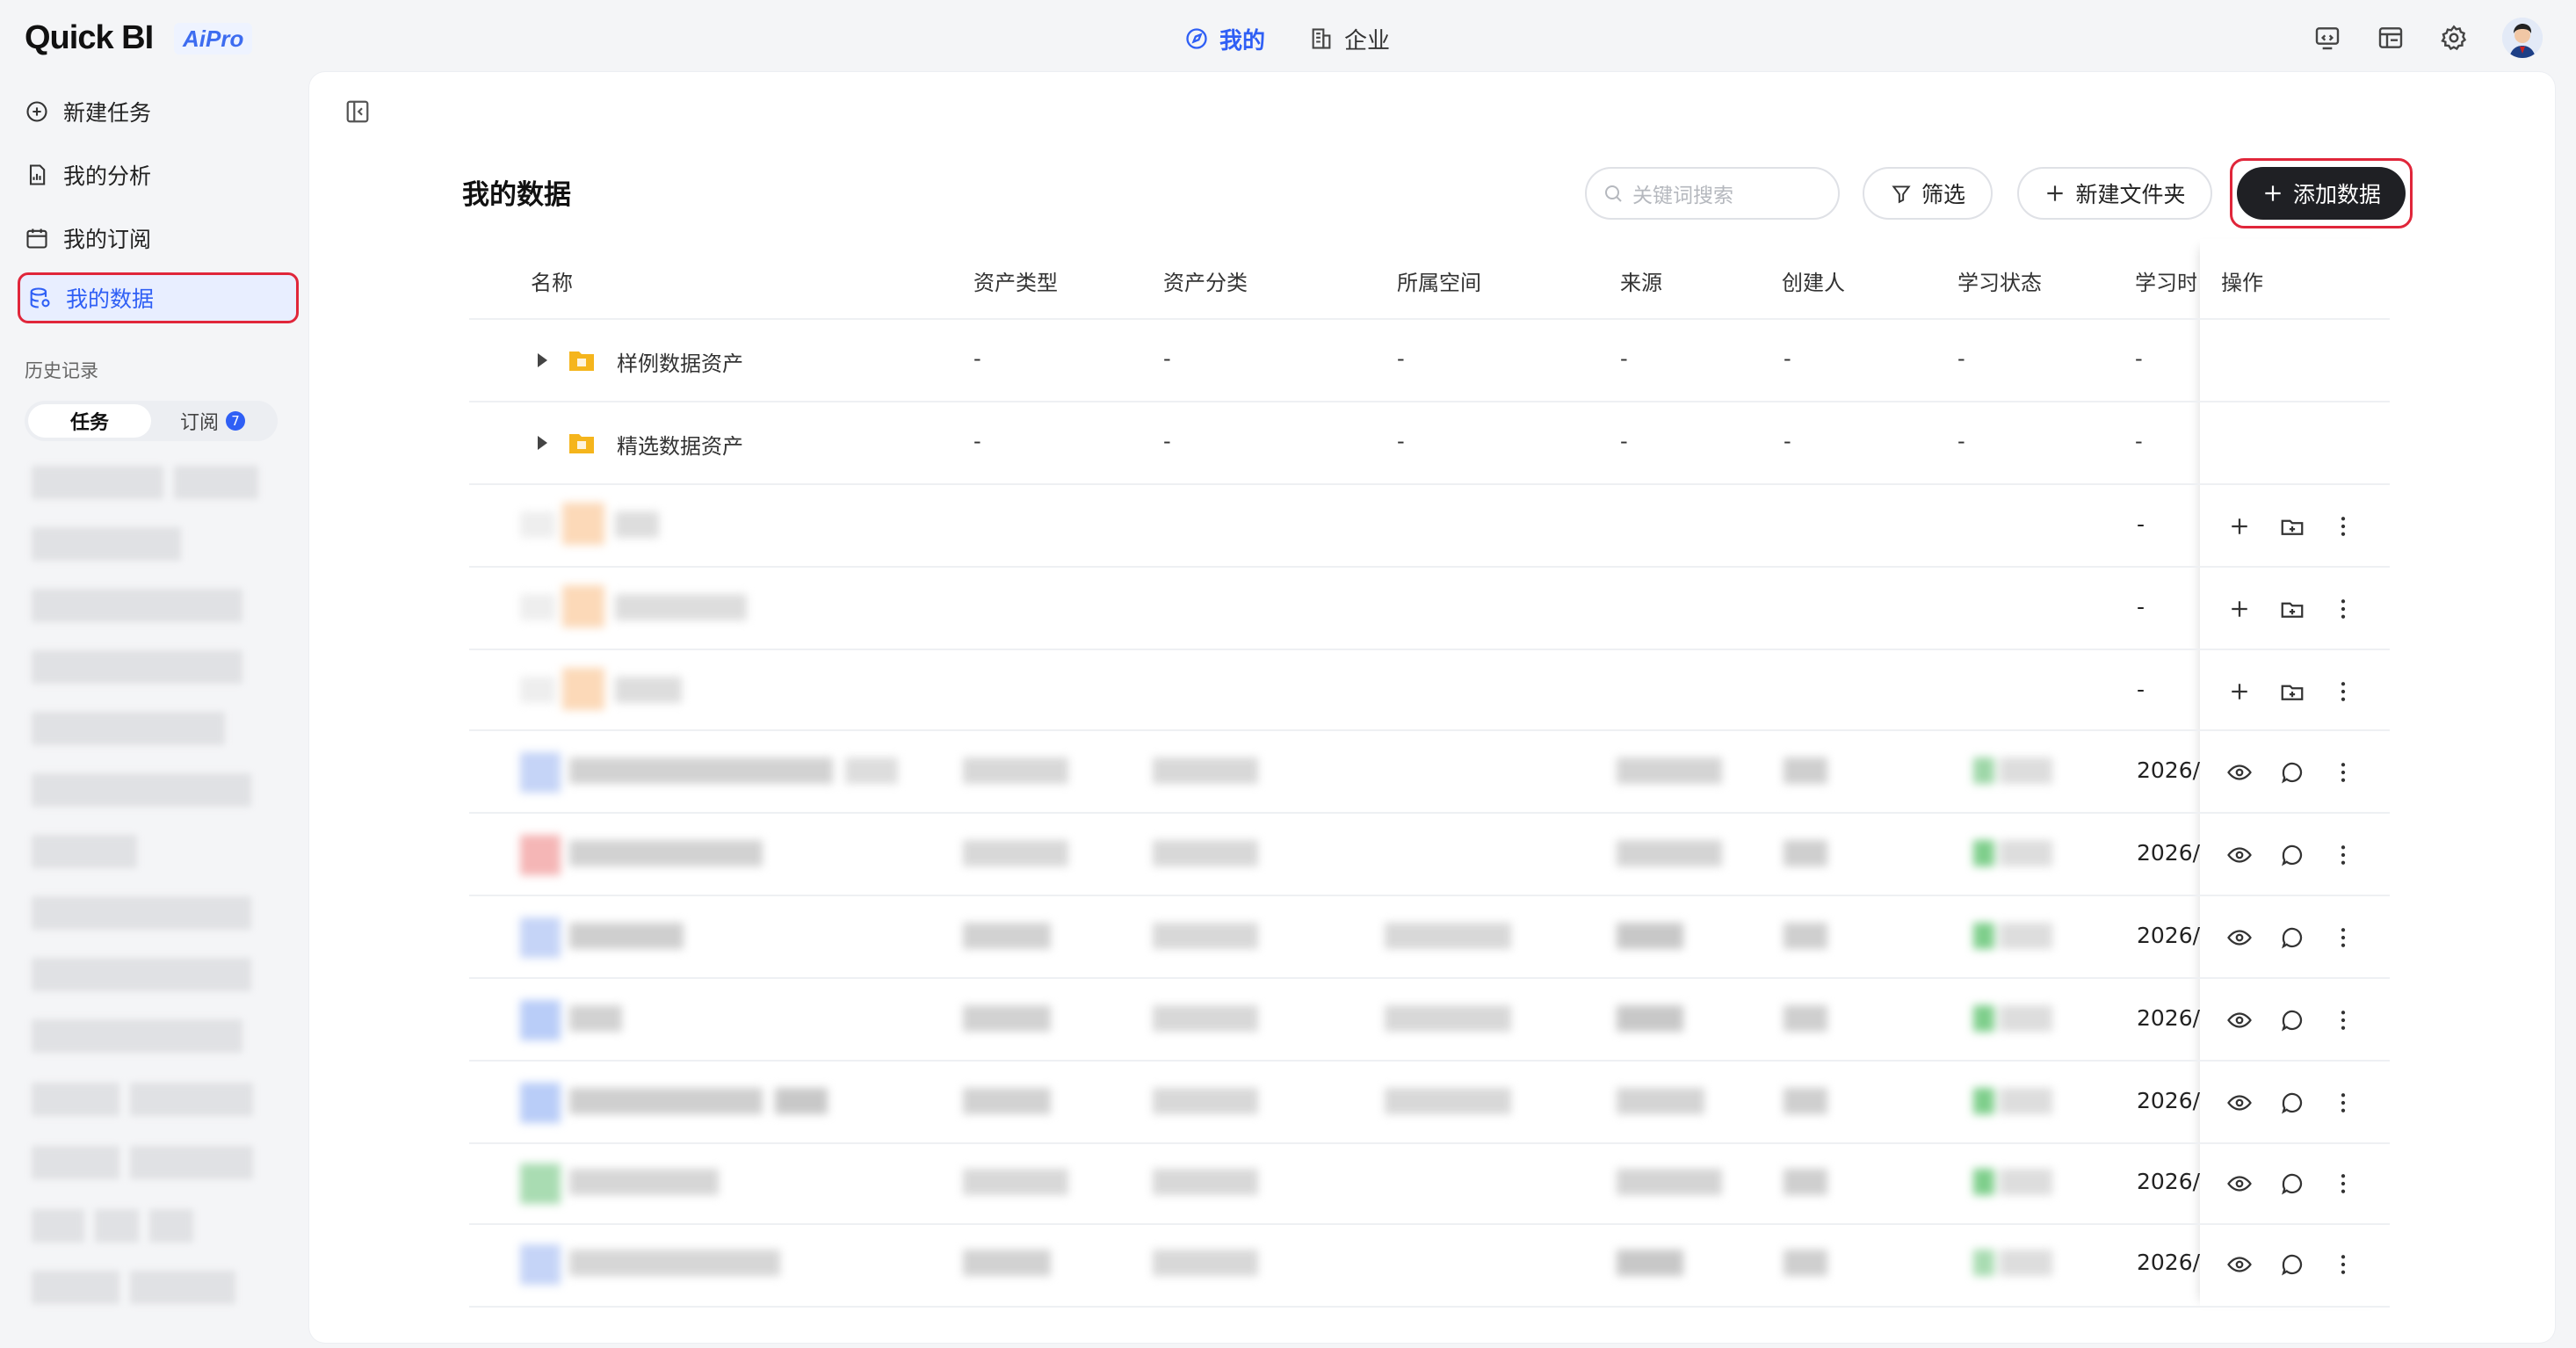  Describe the element at coordinates (516, 195) in the screenshot. I see `page-title: 我的数据` at that location.